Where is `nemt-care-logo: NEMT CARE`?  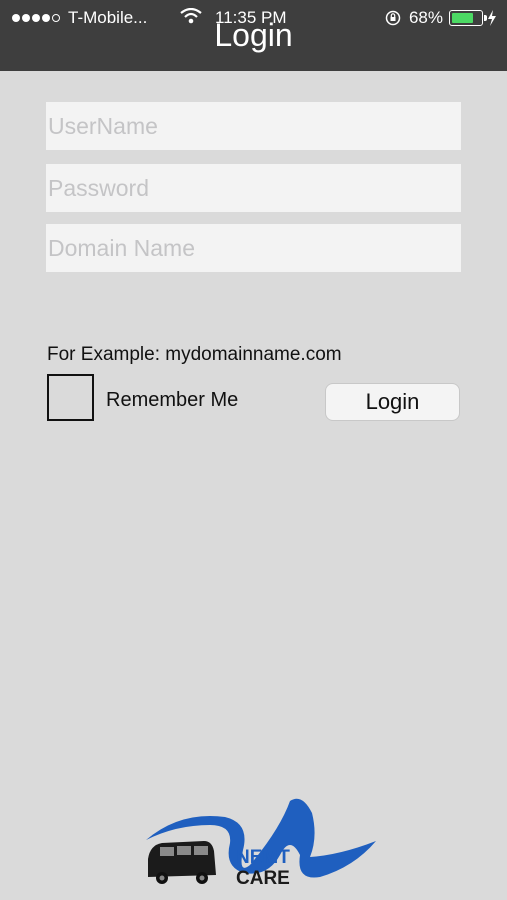
nemt-care-logo: NEMT CARE is located at coordinates (261, 843).